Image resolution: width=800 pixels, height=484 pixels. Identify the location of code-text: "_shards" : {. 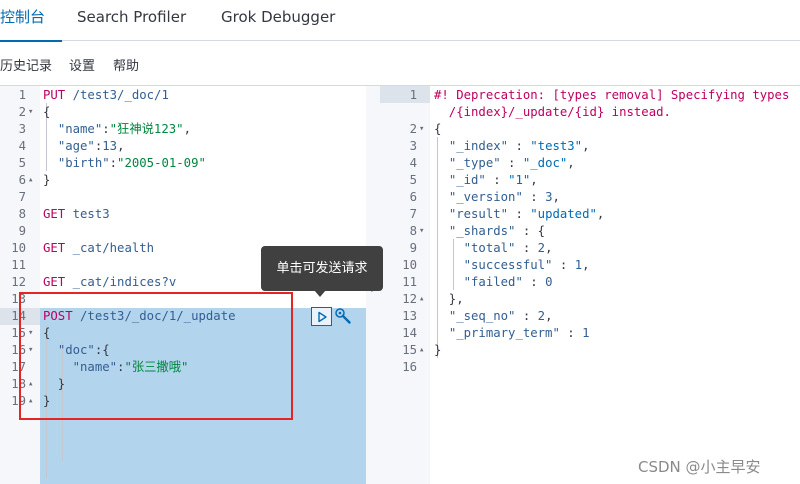
(497, 231).